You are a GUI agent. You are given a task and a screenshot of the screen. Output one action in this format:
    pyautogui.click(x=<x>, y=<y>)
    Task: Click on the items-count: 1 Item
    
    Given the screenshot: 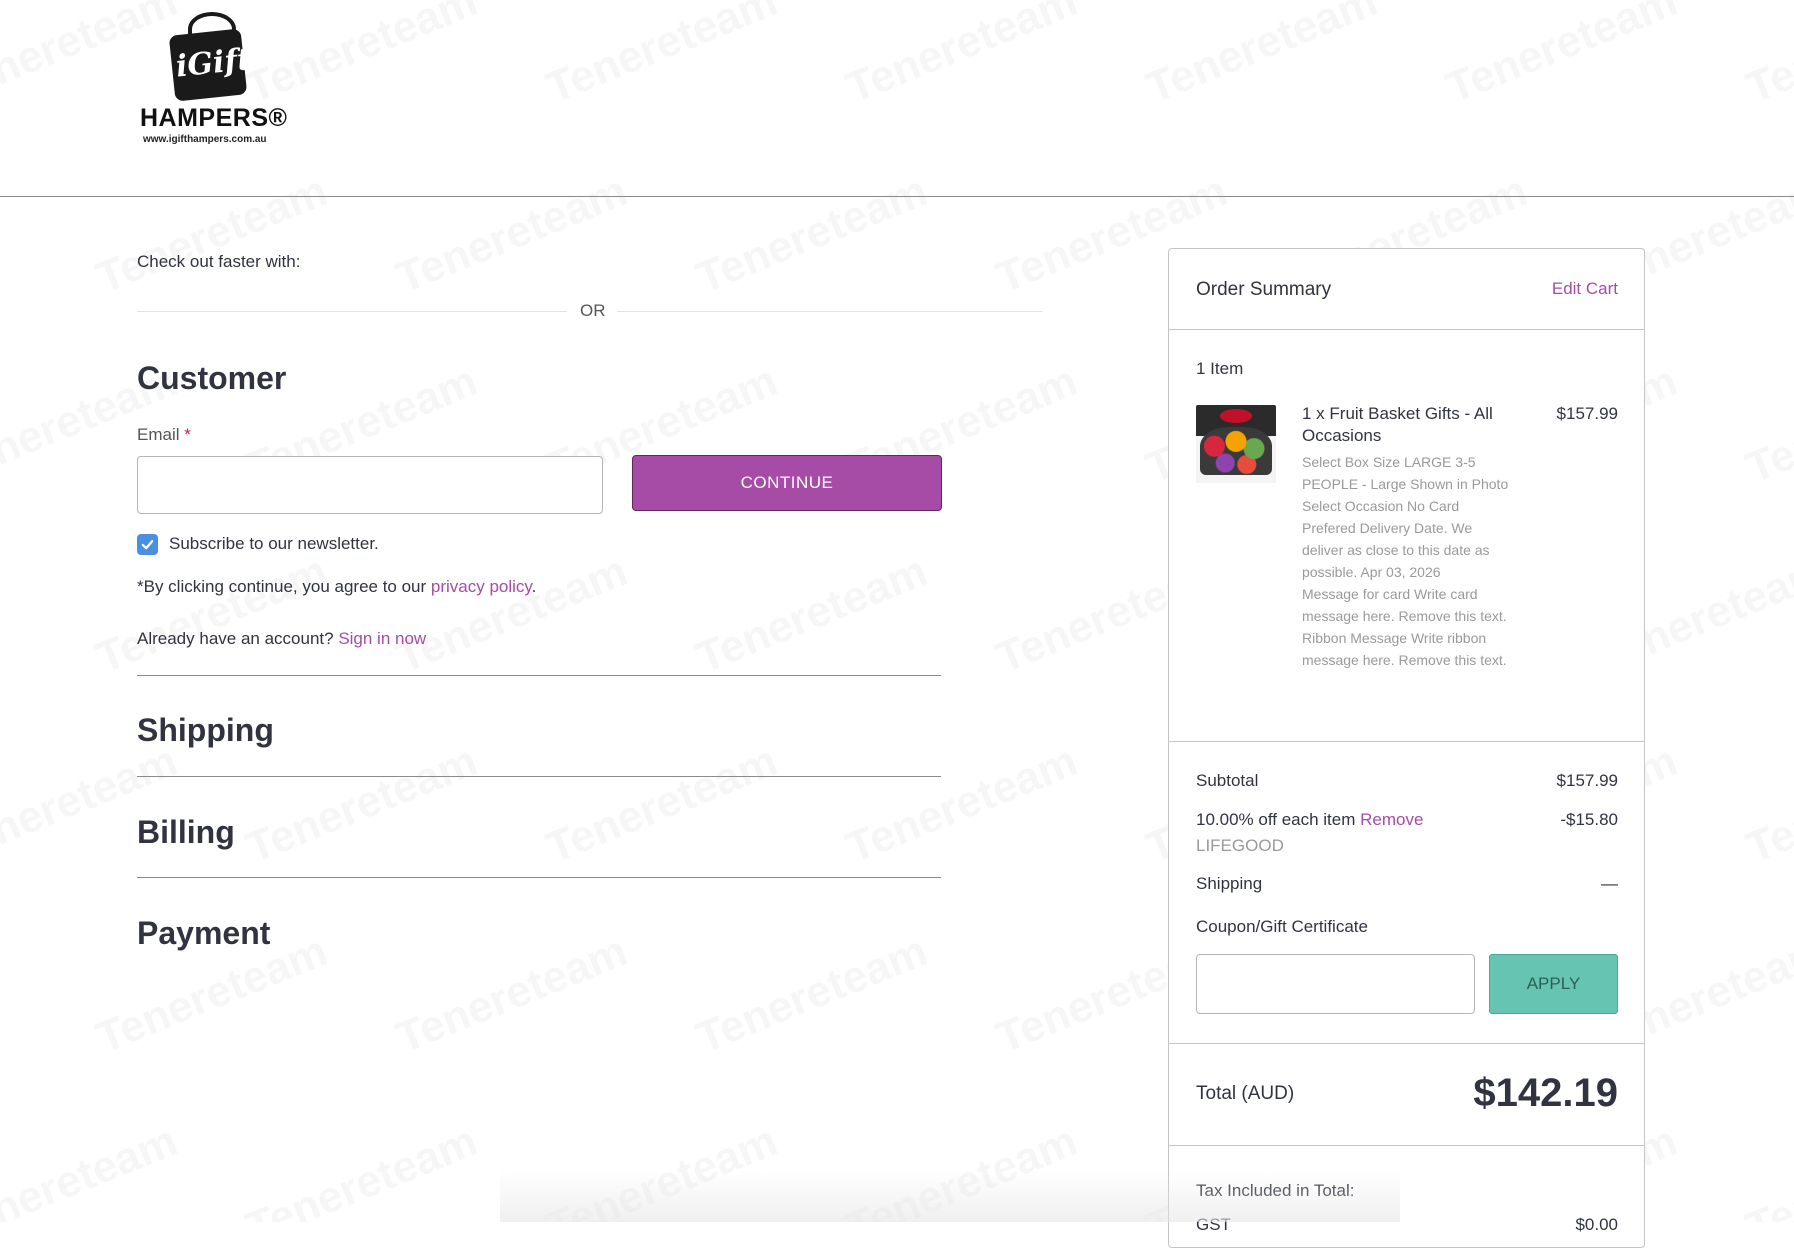 What is the action you would take?
    pyautogui.click(x=1220, y=368)
    